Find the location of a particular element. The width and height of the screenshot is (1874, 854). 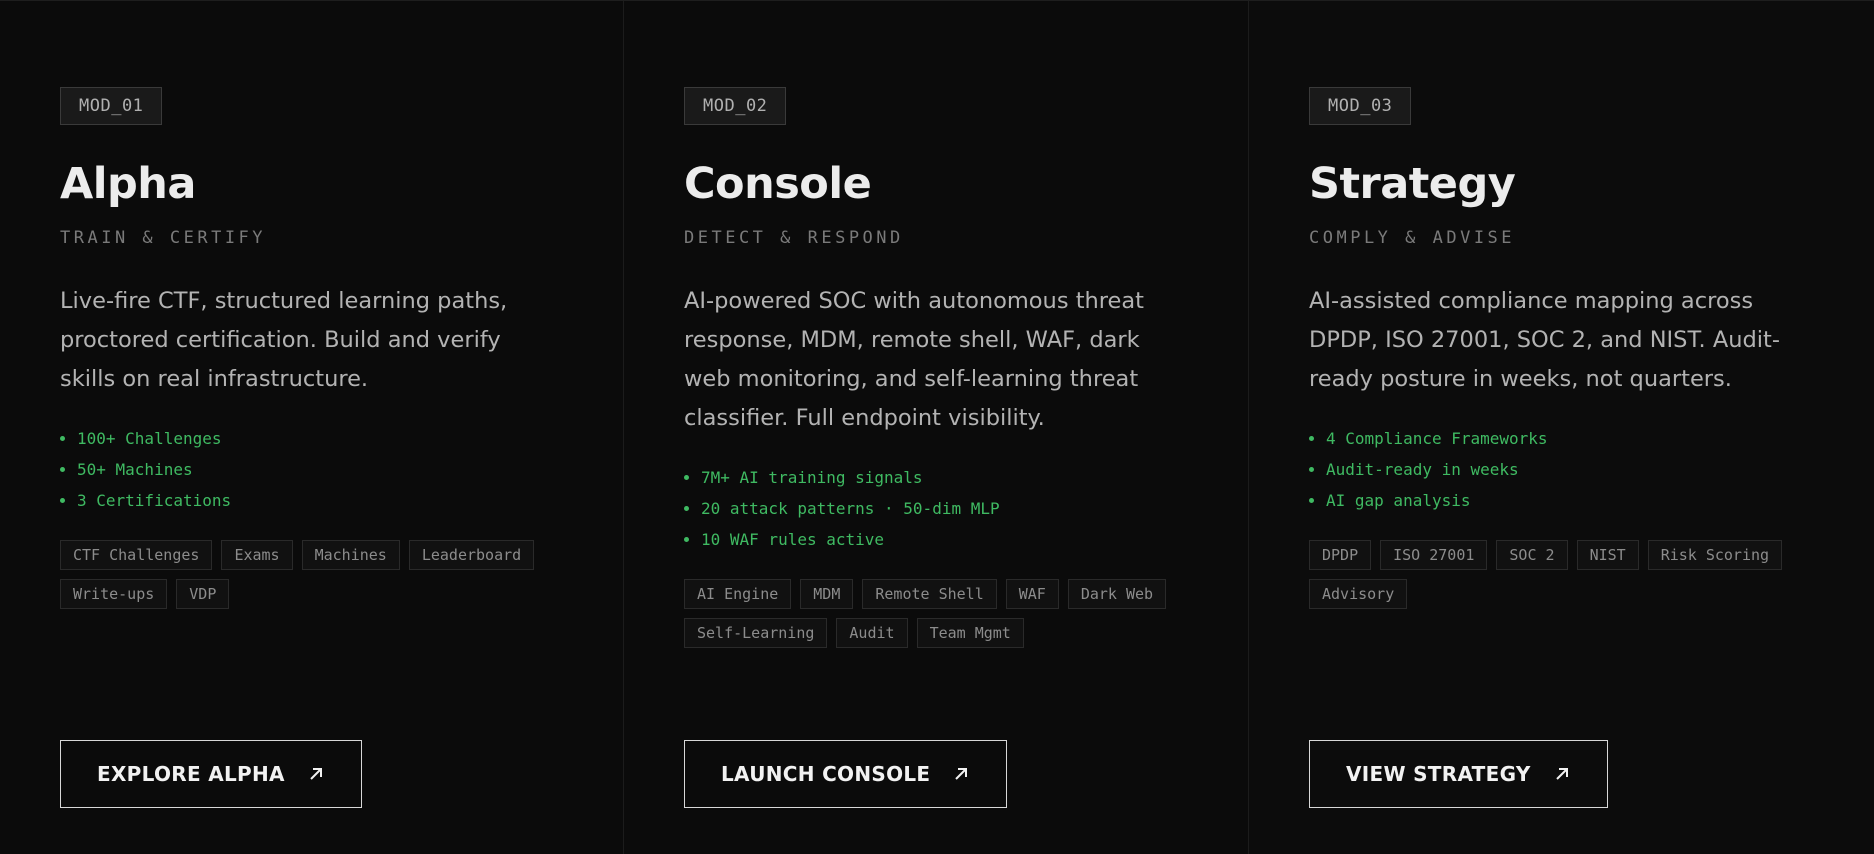

feature-tag: VDP is located at coordinates (203, 594).